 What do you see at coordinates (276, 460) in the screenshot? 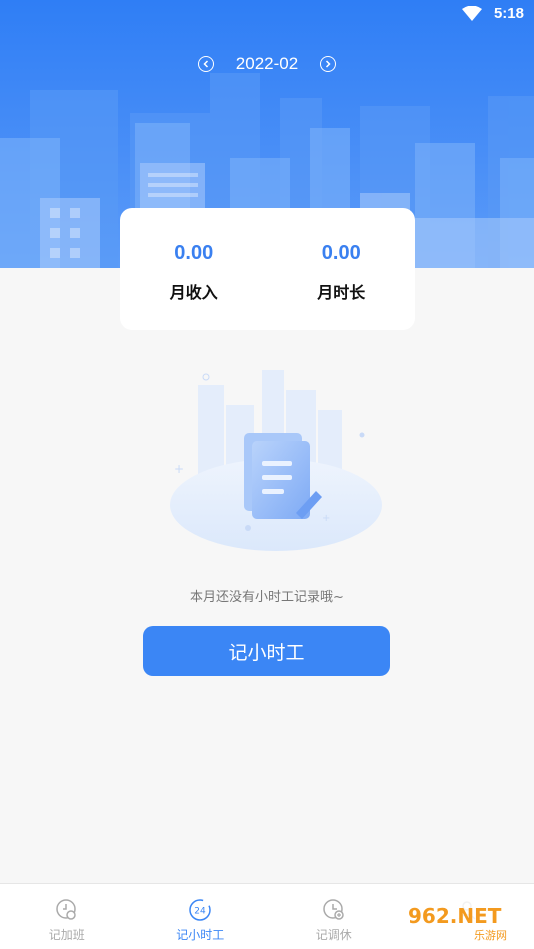
I see `empty-document-illustration: + +` at bounding box center [276, 460].